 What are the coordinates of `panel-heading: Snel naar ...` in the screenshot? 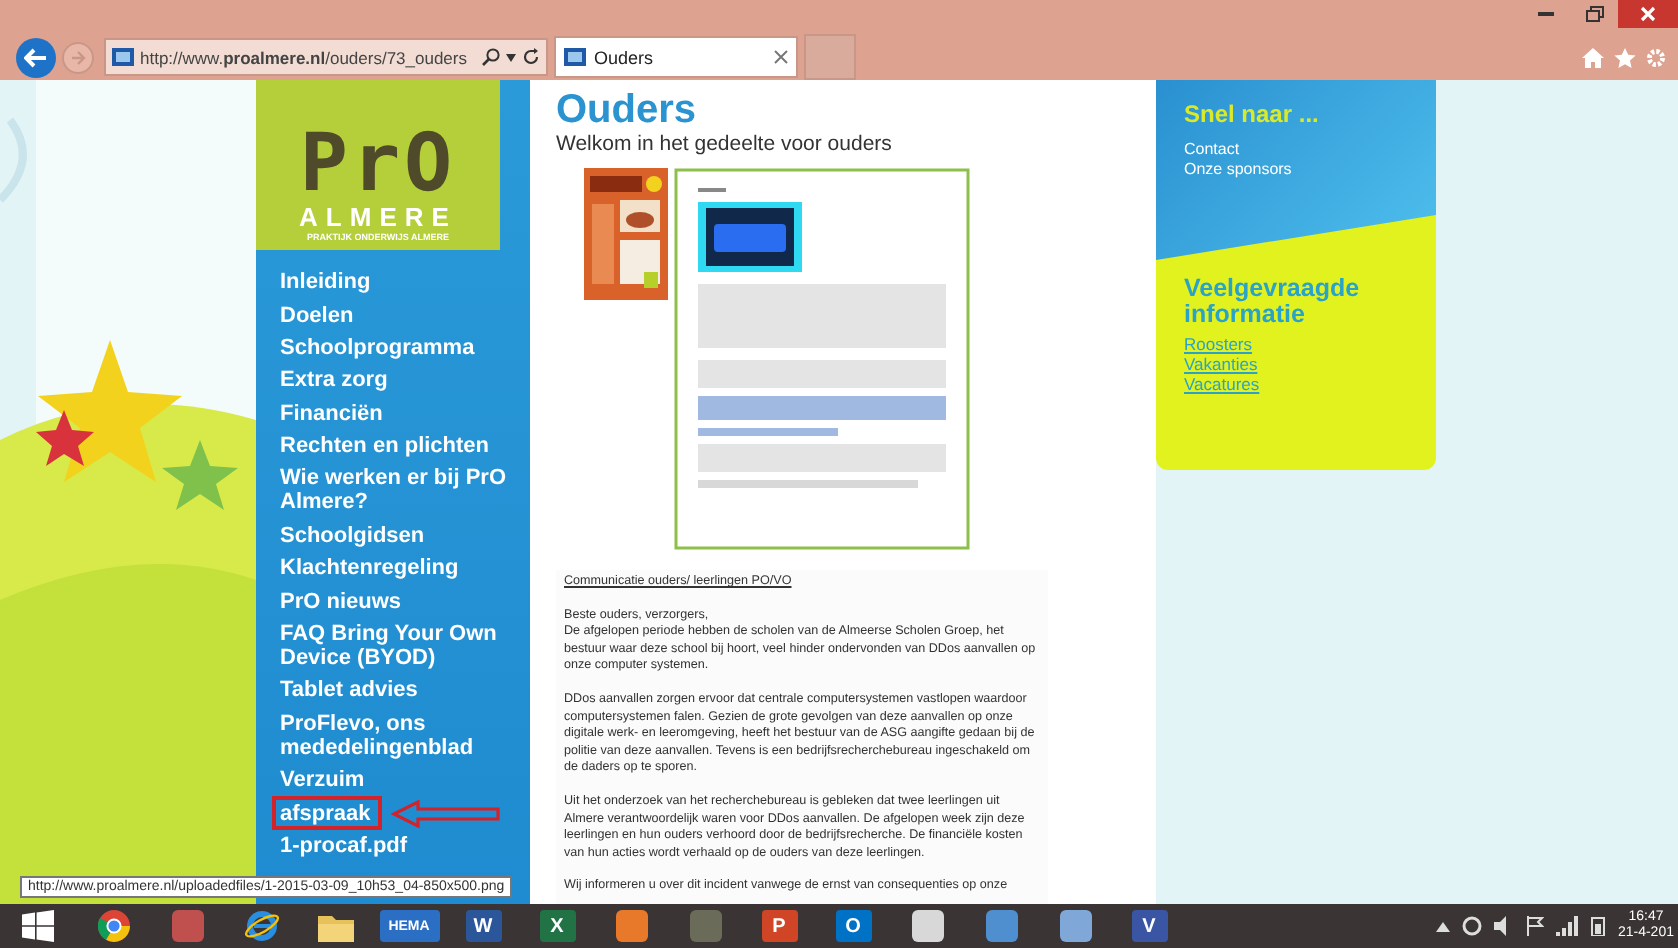 It's located at (1252, 114).